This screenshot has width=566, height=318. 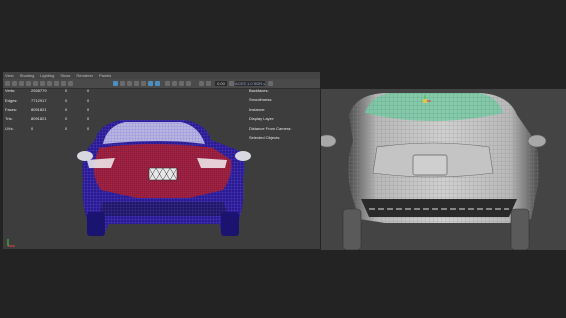 What do you see at coordinates (11, 109) in the screenshot?
I see `stat-label: Faces:` at bounding box center [11, 109].